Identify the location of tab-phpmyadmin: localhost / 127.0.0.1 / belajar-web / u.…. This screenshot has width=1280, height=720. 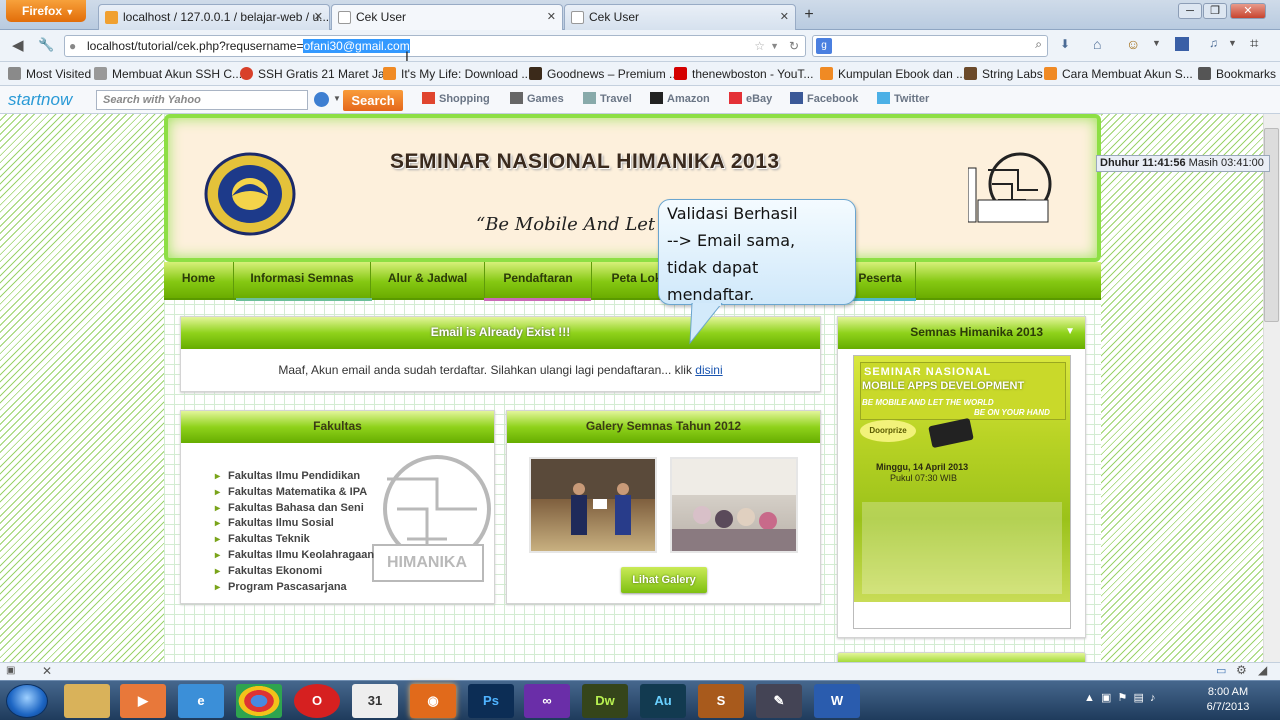
(214, 17).